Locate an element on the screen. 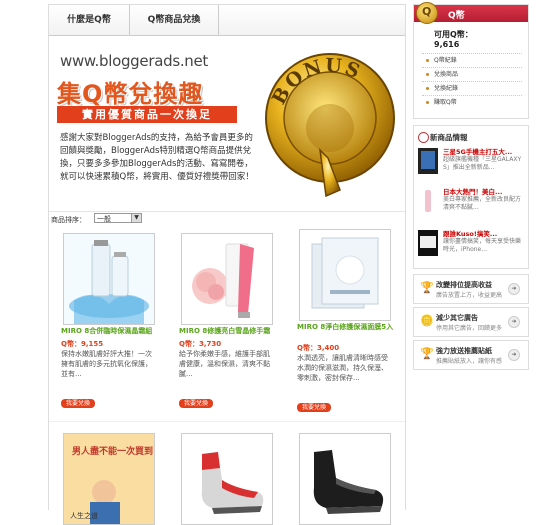 The image size is (540, 525). new-products-title: 新商品情報 is located at coordinates (449, 137).